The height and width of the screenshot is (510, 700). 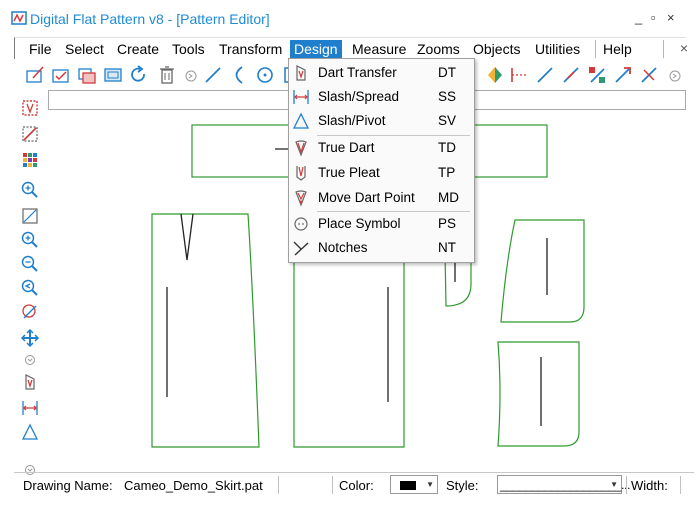 I want to click on style-dropdown: ___________________... ▼, so click(x=564, y=484).